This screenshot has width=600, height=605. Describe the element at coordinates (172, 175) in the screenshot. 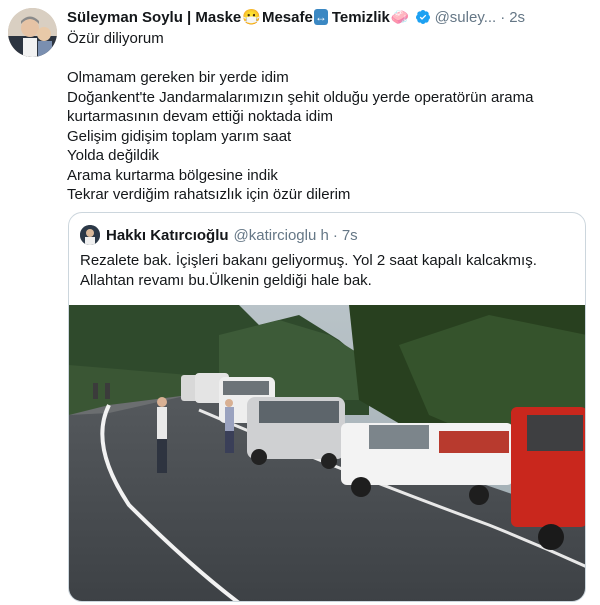

I see `tweet-line: Arama kurtarma bölgesine indik` at that location.